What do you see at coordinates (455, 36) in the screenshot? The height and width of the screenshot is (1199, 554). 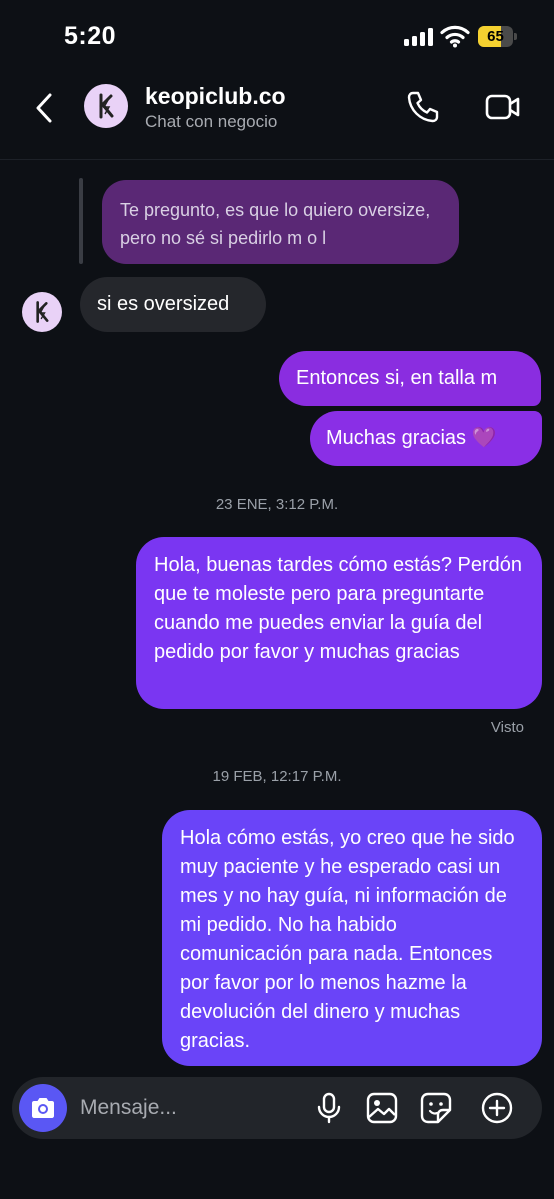 I see `wifi-icon` at bounding box center [455, 36].